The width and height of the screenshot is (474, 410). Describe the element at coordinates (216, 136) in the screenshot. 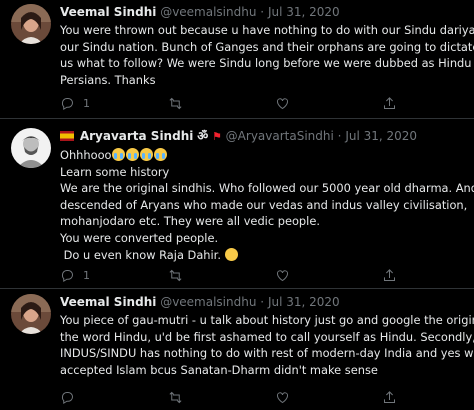

I see `red-flag-icon: ⚑` at that location.